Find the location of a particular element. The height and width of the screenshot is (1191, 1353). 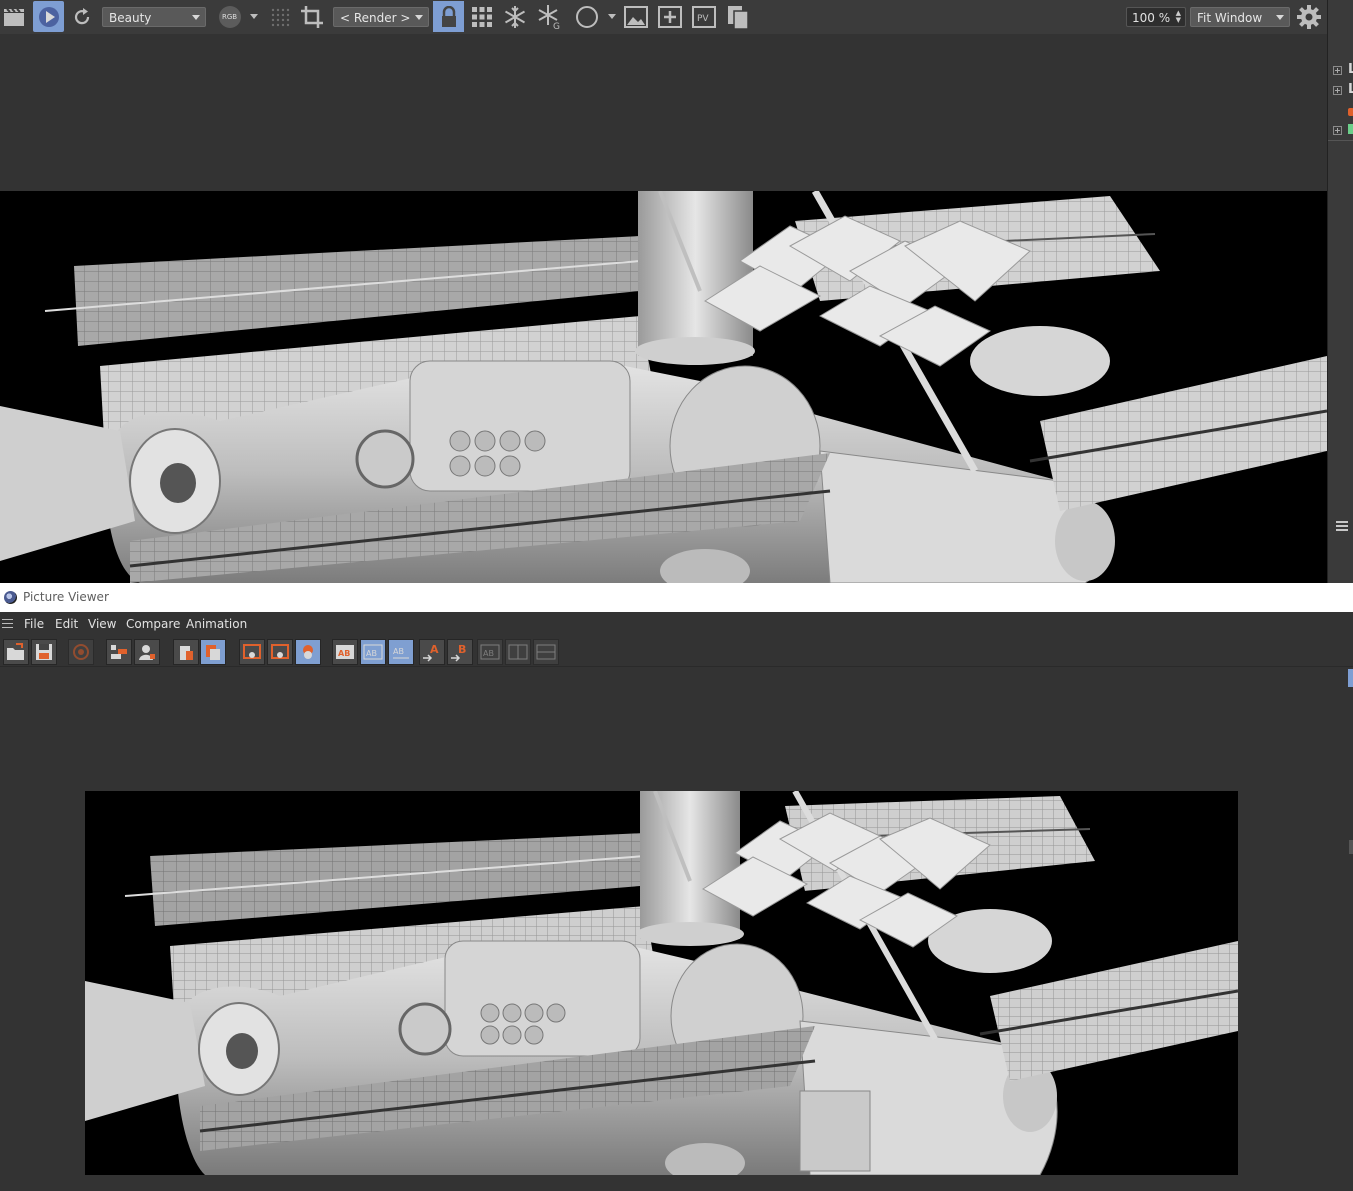

svg-text: G is located at coordinates (556, 26).